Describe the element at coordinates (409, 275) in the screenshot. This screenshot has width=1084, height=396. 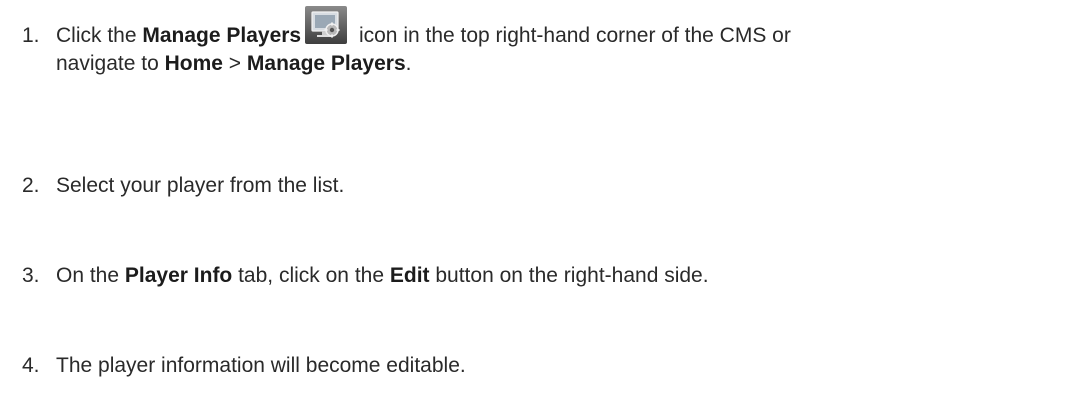
I see `ui-term-edit: Edit` at that location.